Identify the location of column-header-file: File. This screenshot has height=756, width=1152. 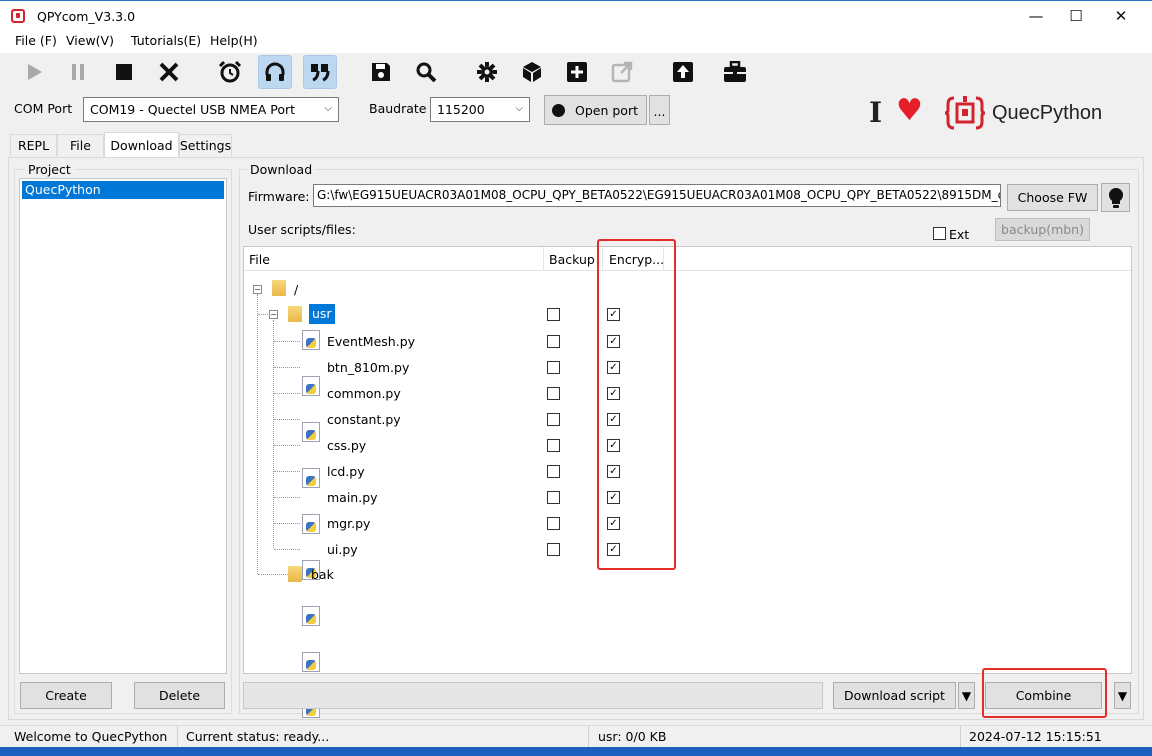
(259, 259).